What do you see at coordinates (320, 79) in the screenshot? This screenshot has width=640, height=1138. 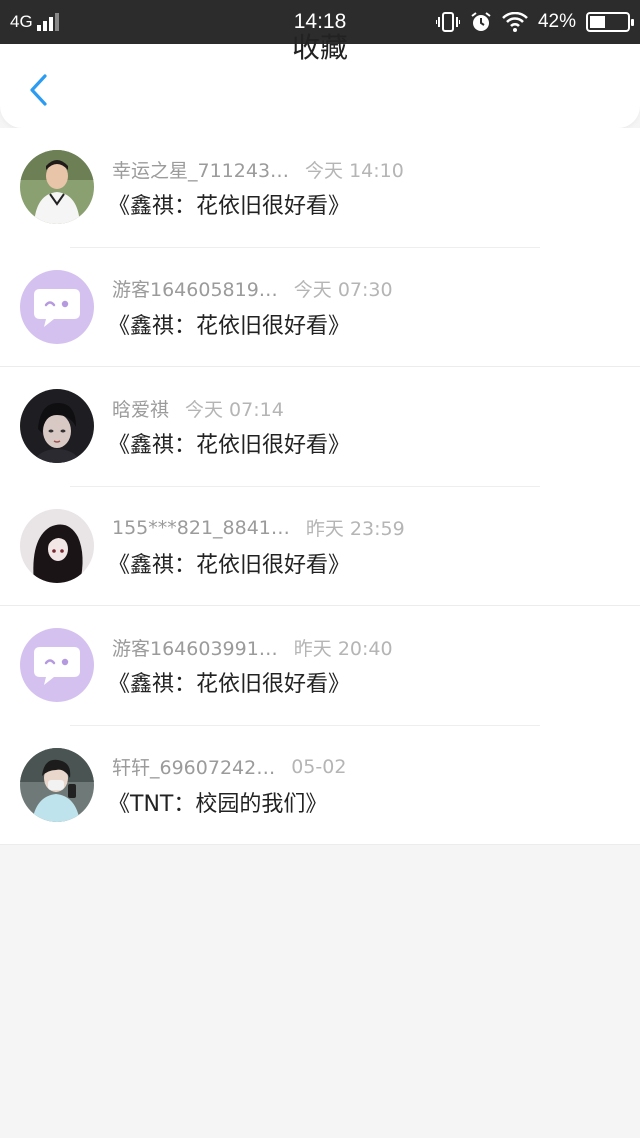 I see `header: 收藏` at bounding box center [320, 79].